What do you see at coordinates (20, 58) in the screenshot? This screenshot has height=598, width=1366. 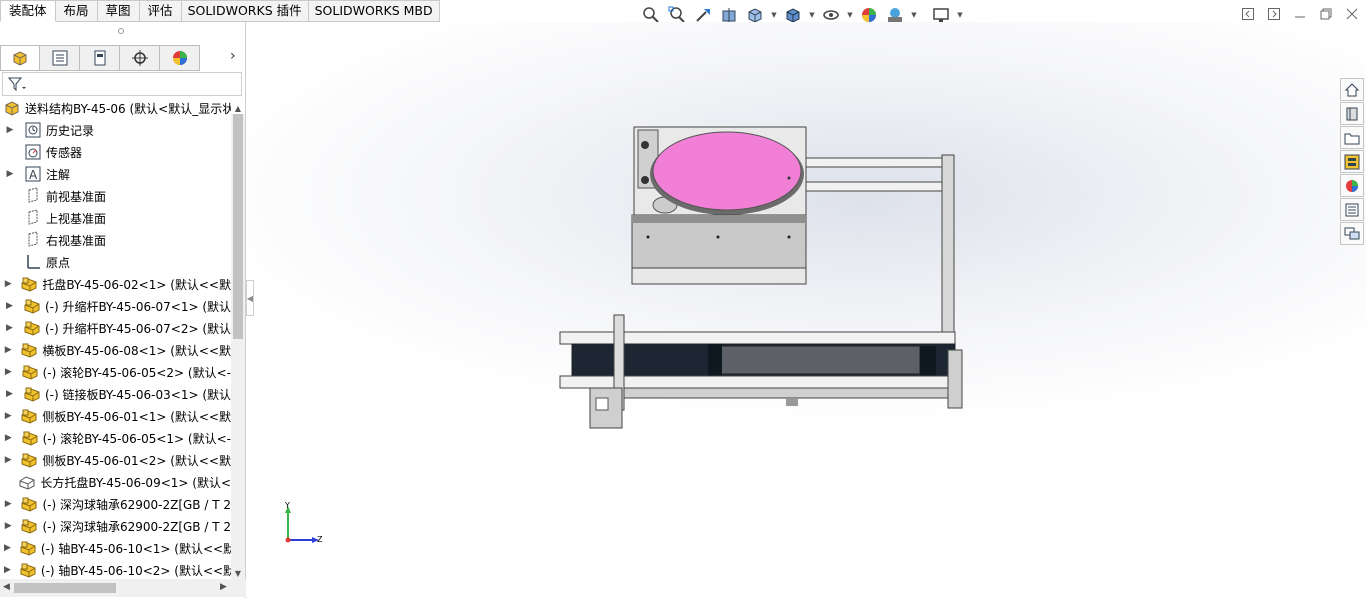 I see `feature-manager-tab` at bounding box center [20, 58].